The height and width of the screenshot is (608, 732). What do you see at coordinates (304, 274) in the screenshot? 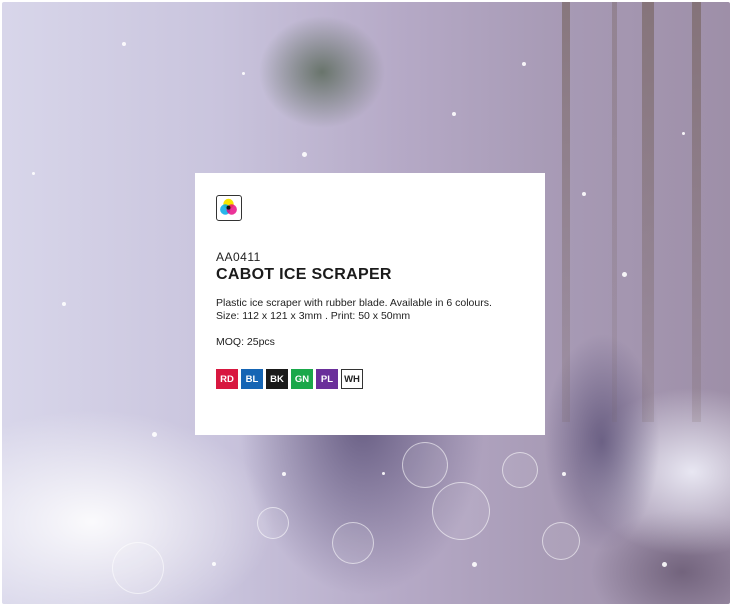
I see `product-title: CABOT ICE SCRAPER` at bounding box center [304, 274].